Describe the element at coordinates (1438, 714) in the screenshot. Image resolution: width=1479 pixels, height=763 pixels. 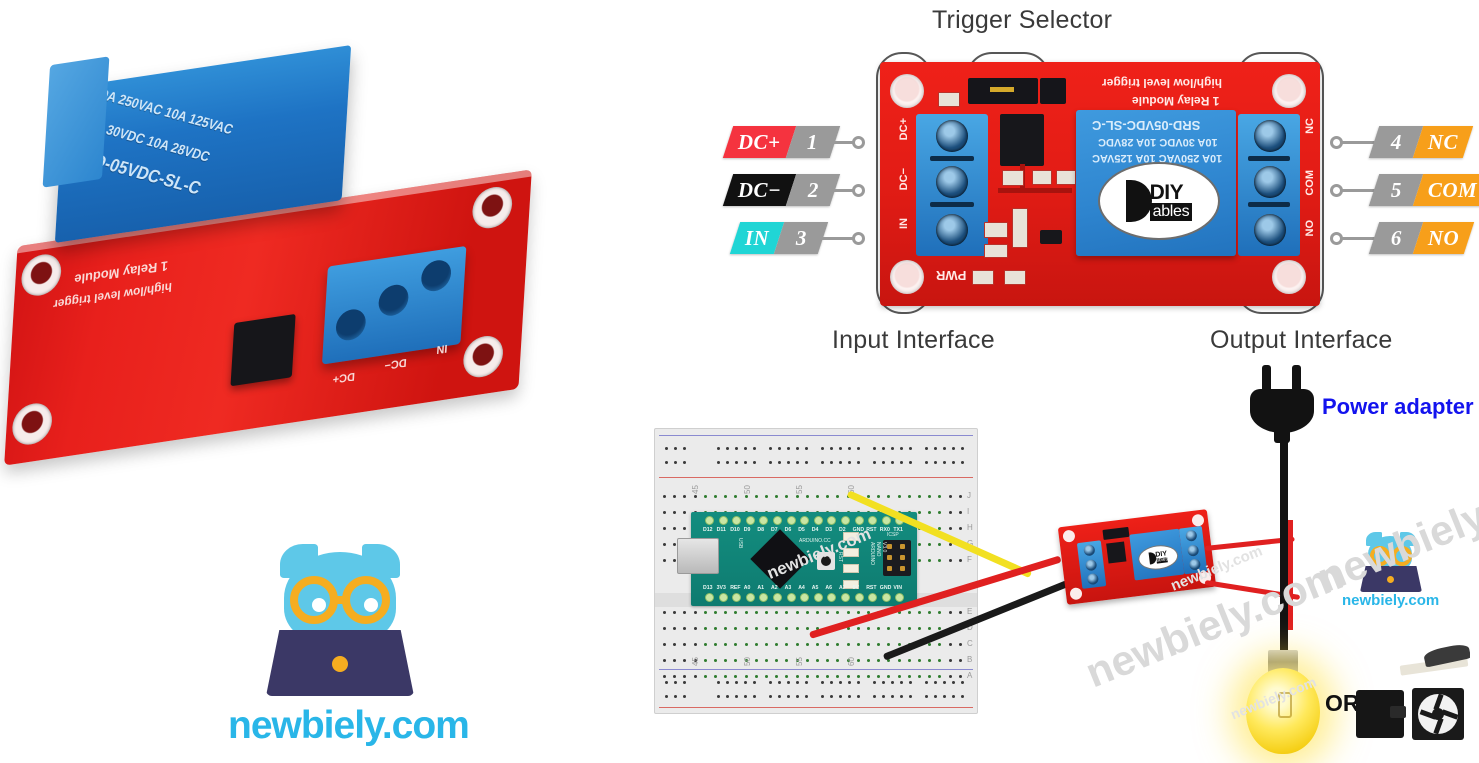
I see `cooling-fan-thumbnail` at that location.